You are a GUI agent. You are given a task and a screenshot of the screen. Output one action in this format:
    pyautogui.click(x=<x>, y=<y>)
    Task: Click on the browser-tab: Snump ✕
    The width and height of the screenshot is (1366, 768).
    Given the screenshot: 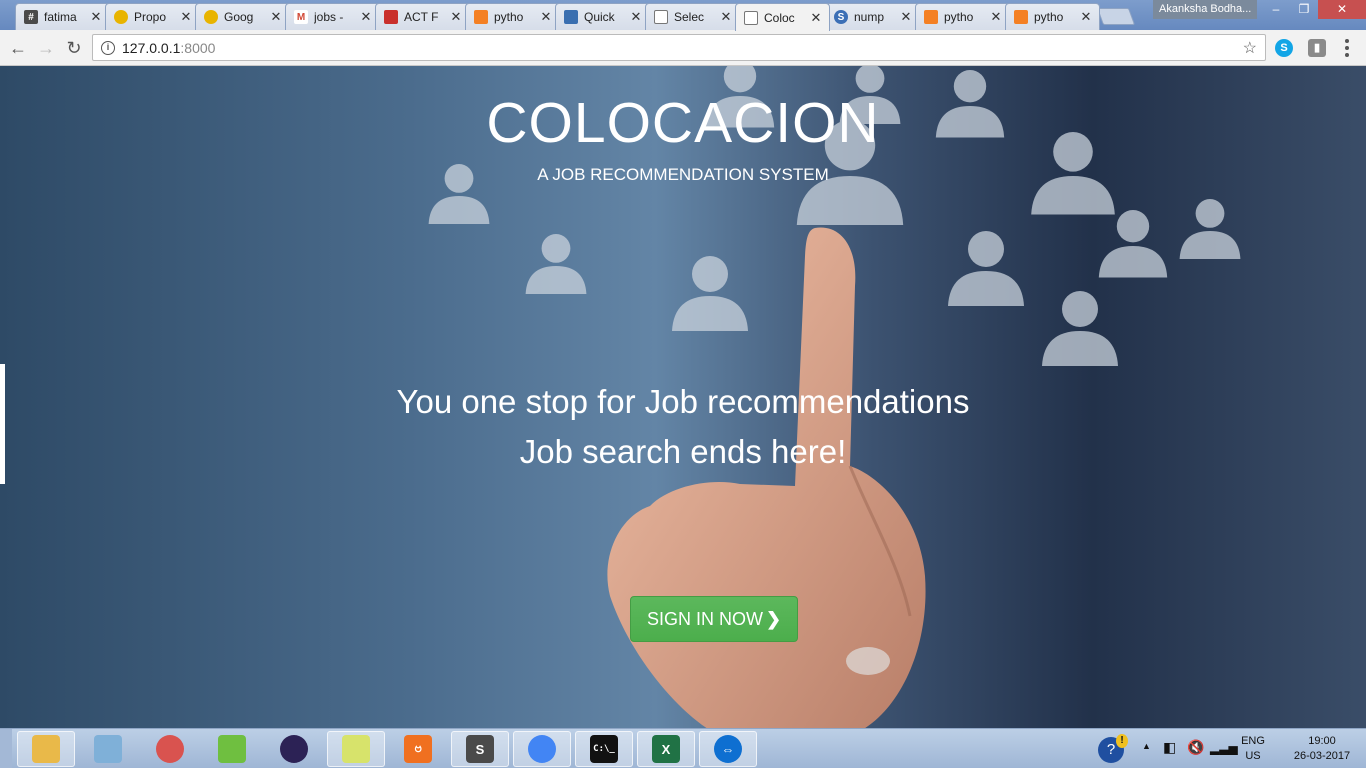 What is the action you would take?
    pyautogui.click(x=872, y=16)
    